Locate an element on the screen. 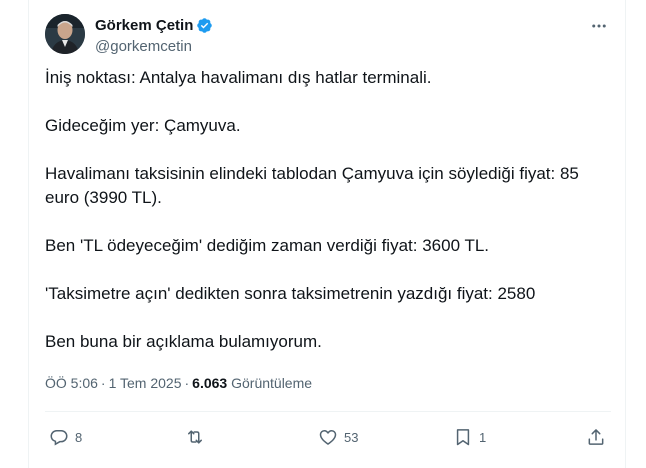 Image resolution: width=646 pixels, height=468 pixels. reply-icon is located at coordinates (59, 438).